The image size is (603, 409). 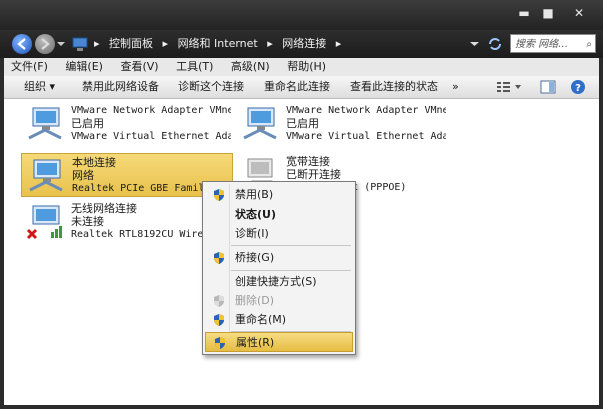 What do you see at coordinates (252, 233) in the screenshot?
I see `context-item-label: 诊断(I)` at bounding box center [252, 233].